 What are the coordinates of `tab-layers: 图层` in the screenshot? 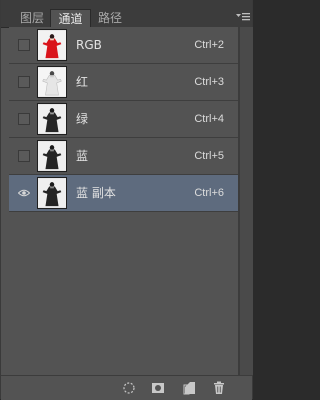 It's located at (32, 18).